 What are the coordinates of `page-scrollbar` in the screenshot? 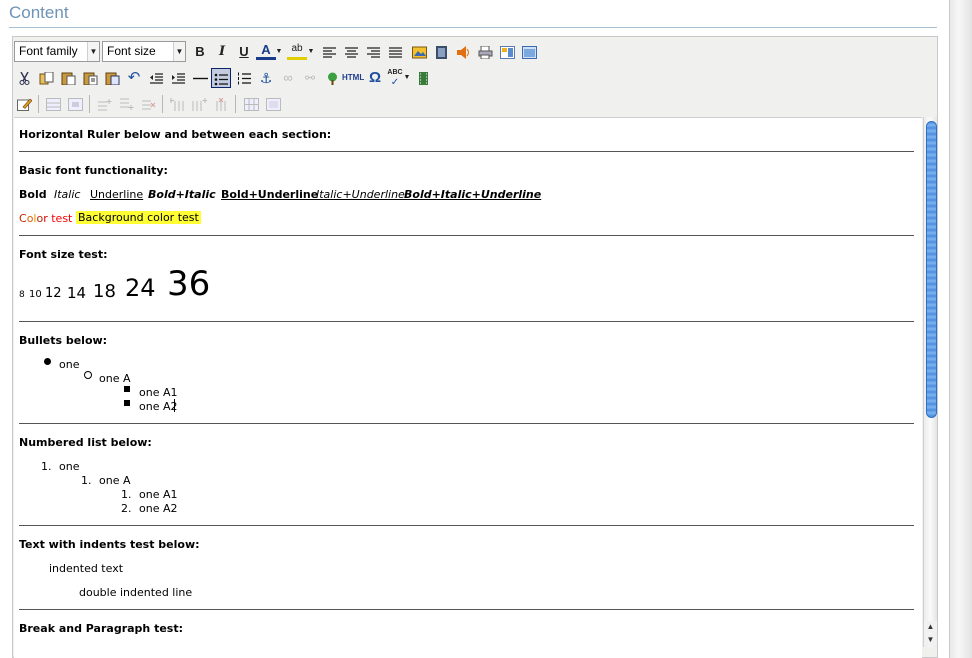 It's located at (960, 329).